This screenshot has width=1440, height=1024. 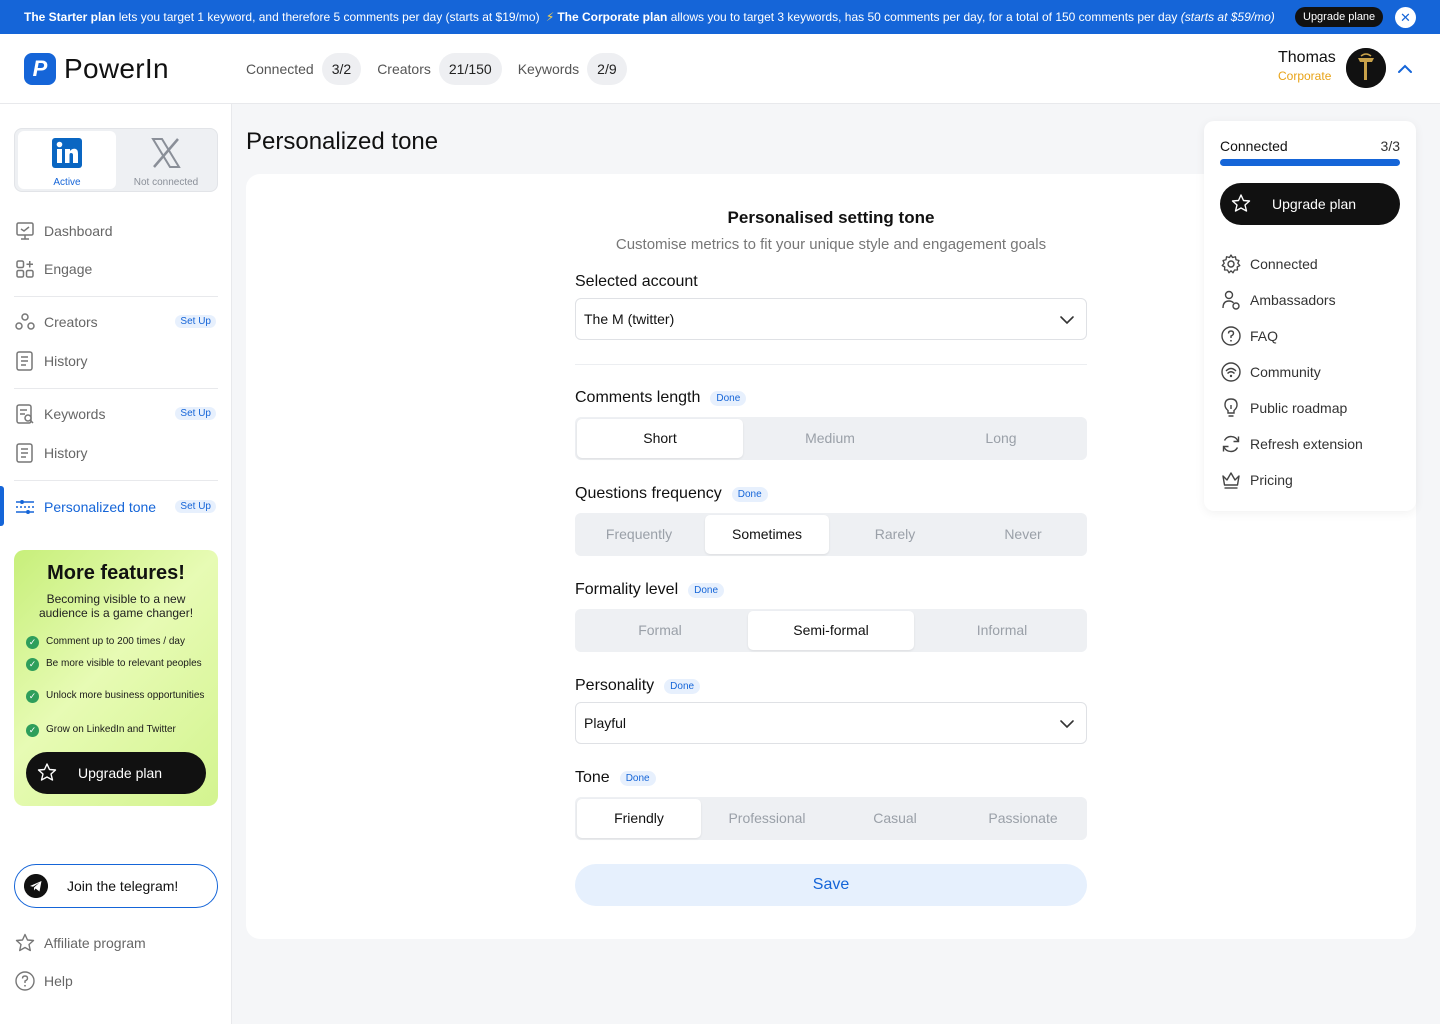 I want to click on panel-item-pricing: Pricing, so click(x=1256, y=480).